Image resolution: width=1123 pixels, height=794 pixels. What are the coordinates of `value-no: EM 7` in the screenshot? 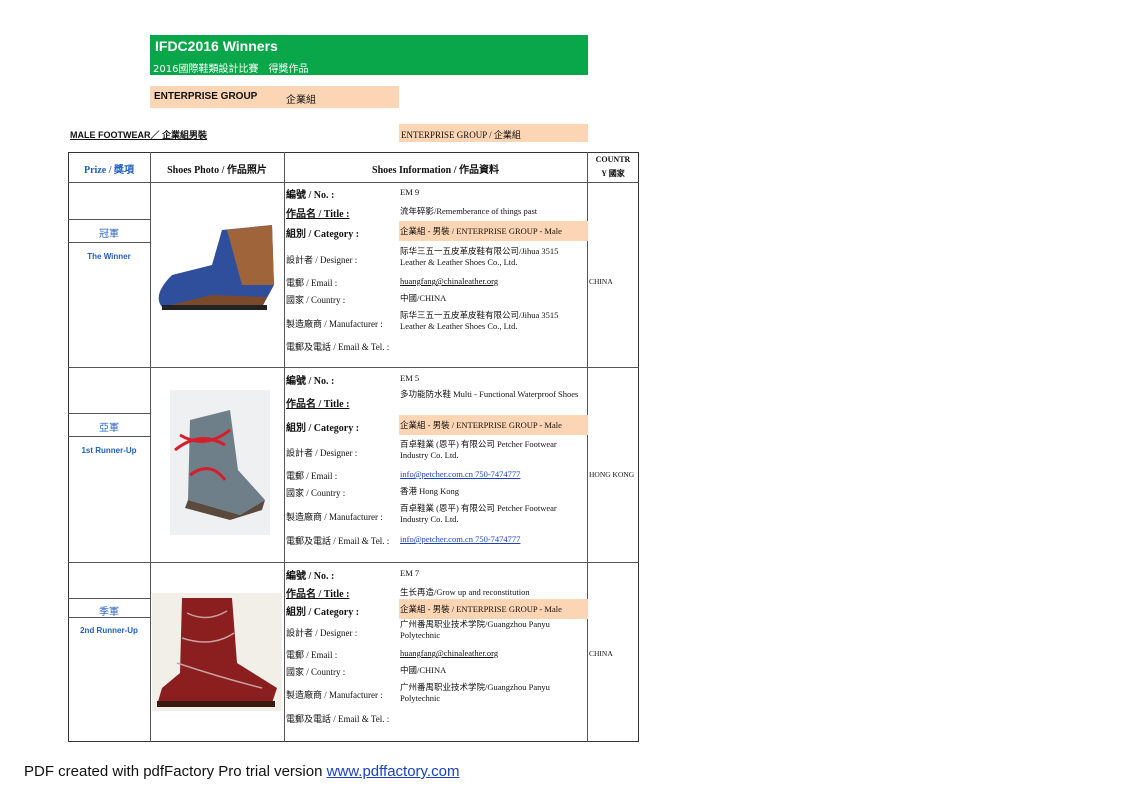 It's located at (410, 573).